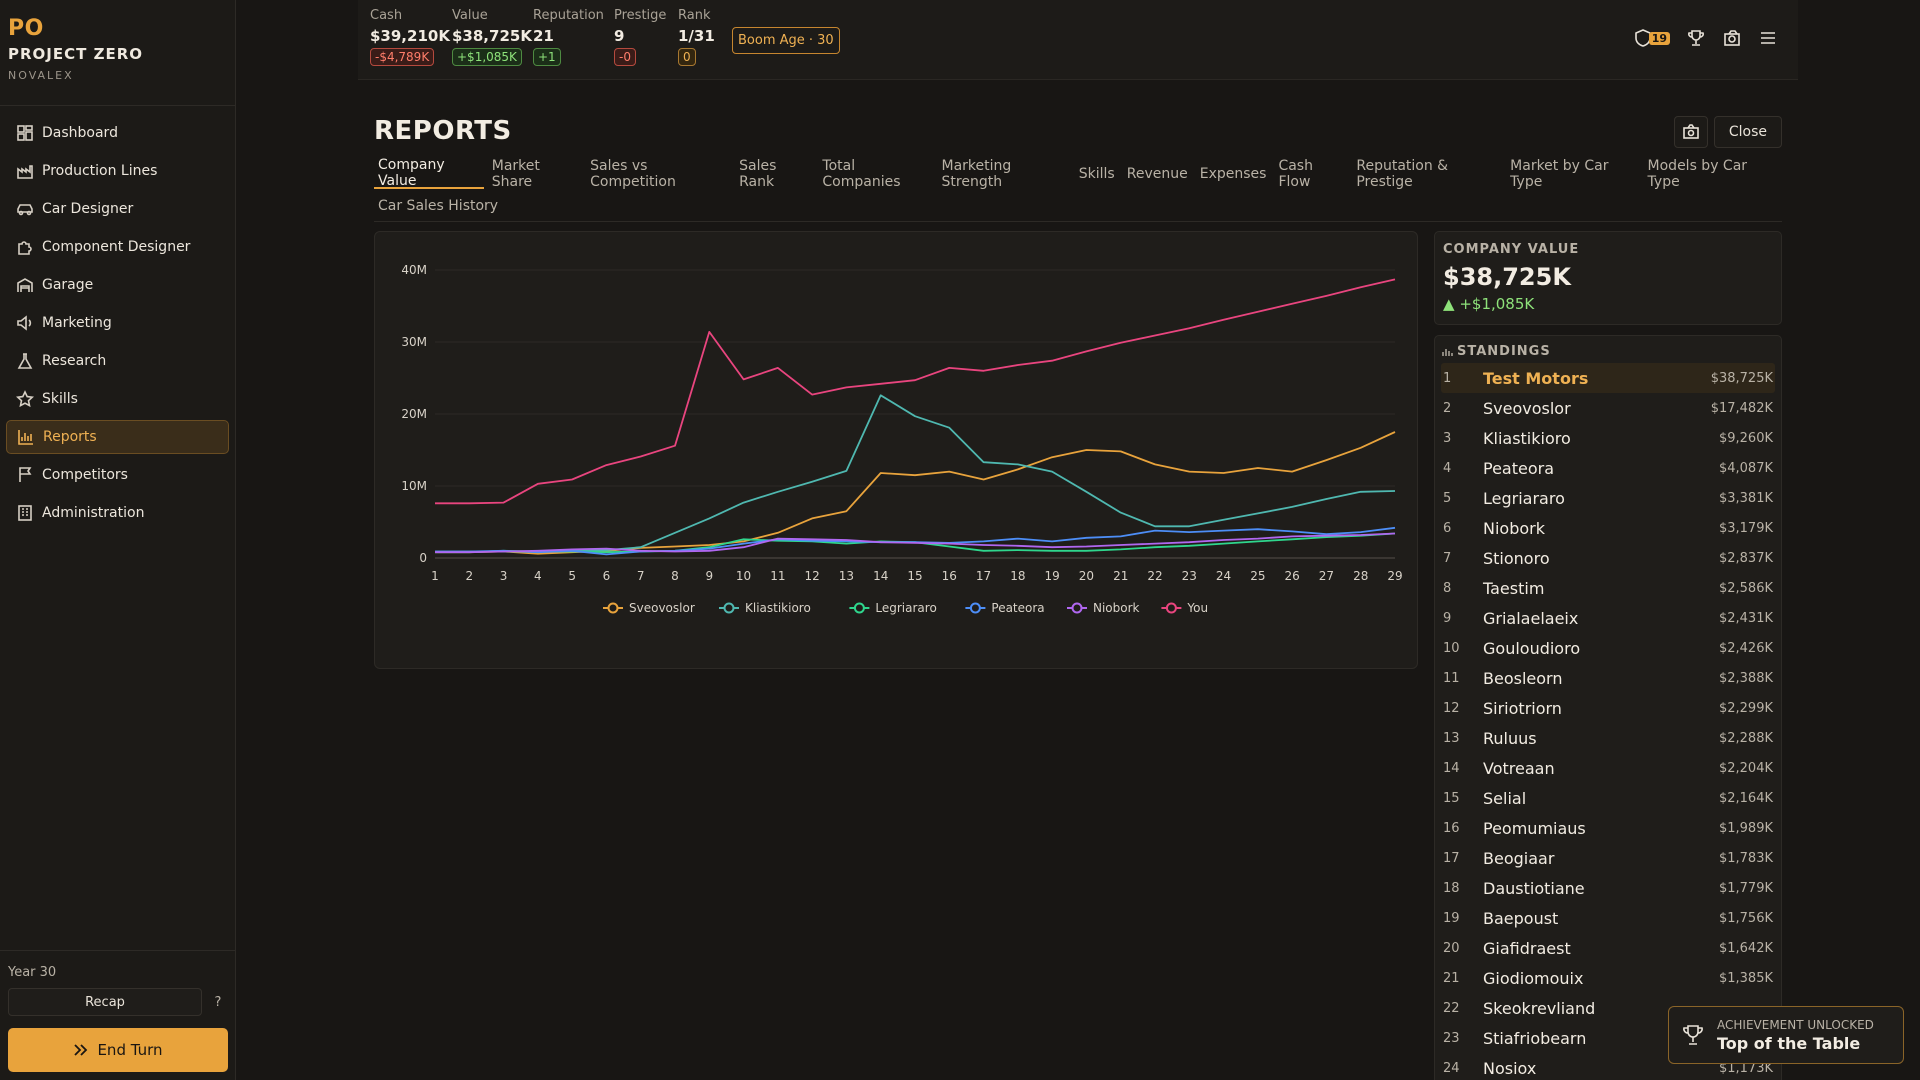 Image resolution: width=1920 pixels, height=1080 pixels. I want to click on stat-prestige: Prestige 9 -0, so click(640, 37).